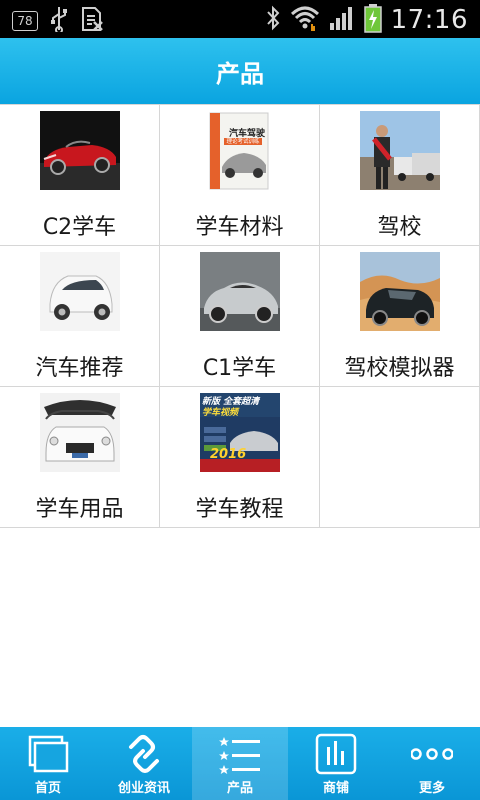  I want to click on product-label: 学车材料, so click(239, 227).